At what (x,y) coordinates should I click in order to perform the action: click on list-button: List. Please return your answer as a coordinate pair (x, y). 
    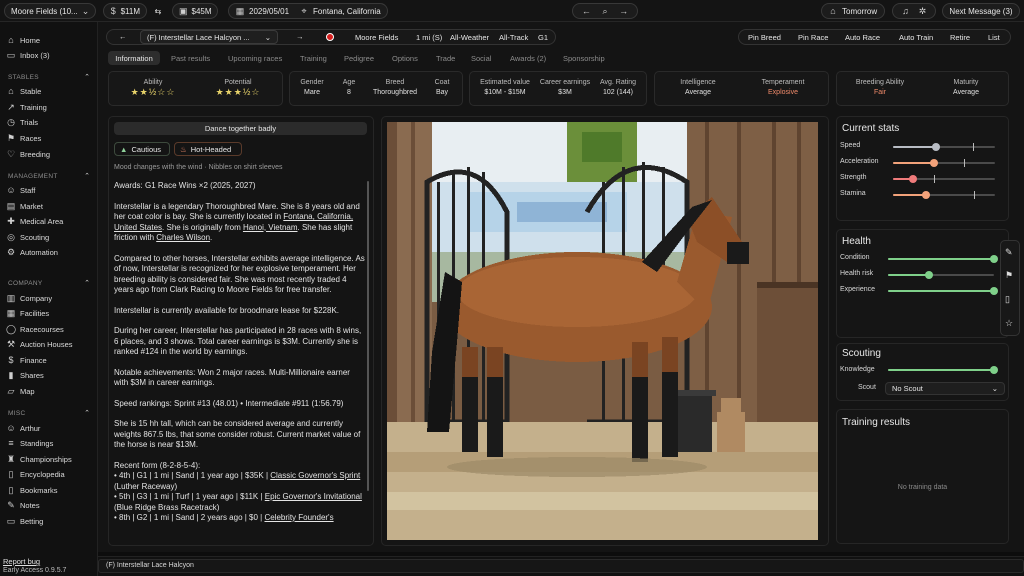
    Looking at the image, I should click on (994, 37).